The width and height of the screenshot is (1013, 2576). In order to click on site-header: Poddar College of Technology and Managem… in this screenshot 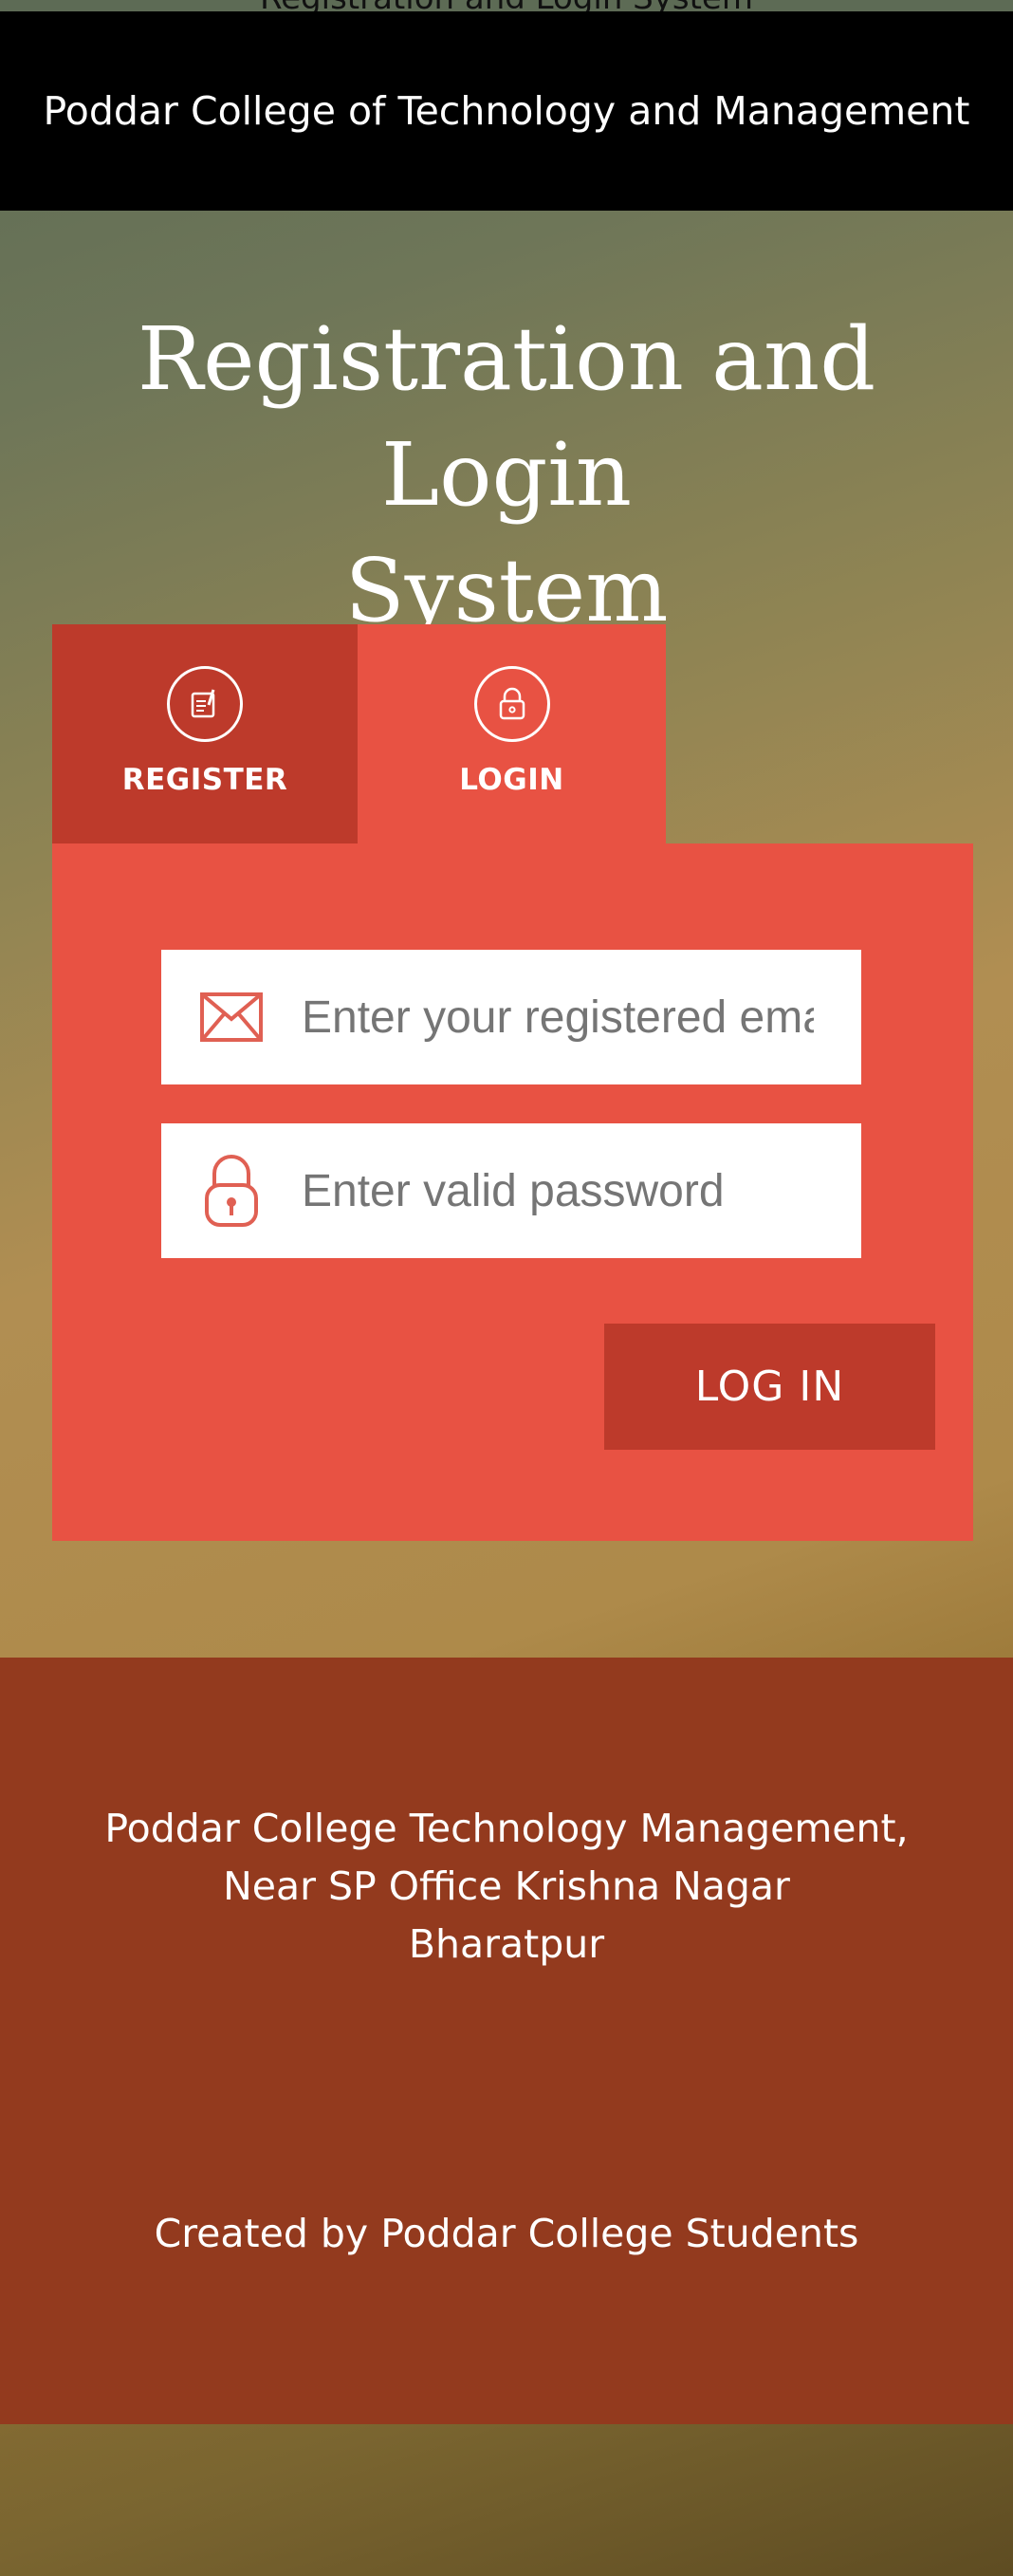, I will do `click(506, 111)`.